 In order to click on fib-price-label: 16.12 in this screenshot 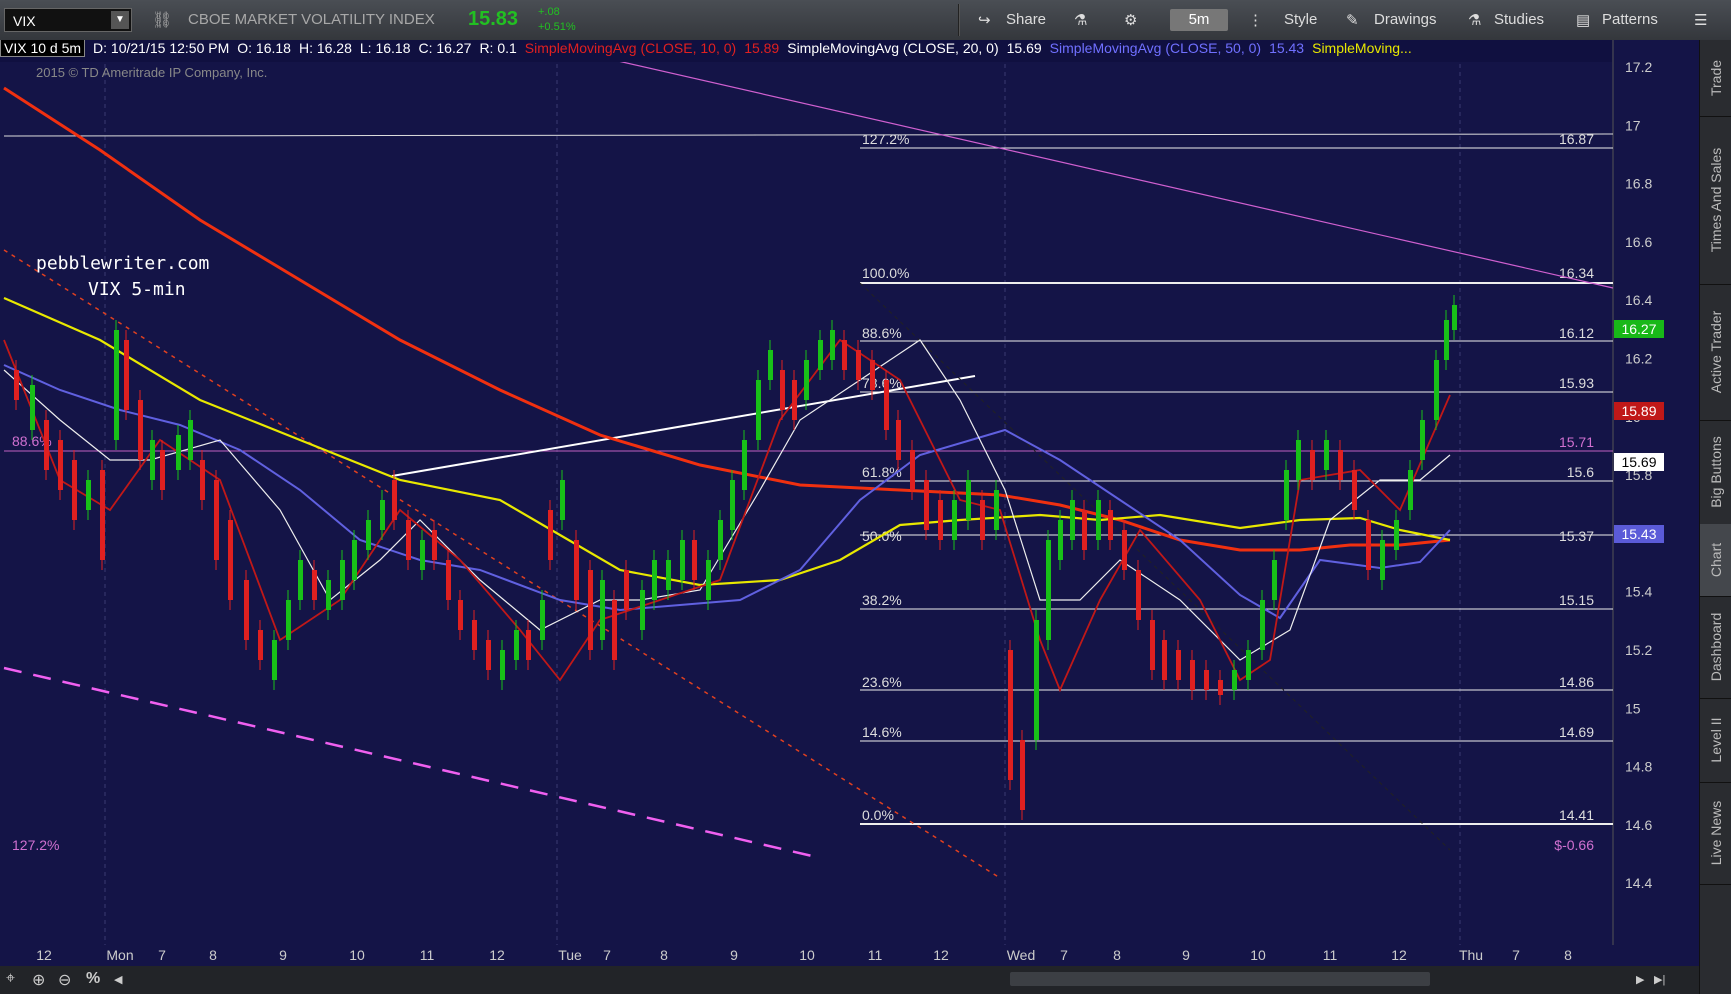, I will do `click(1576, 333)`.